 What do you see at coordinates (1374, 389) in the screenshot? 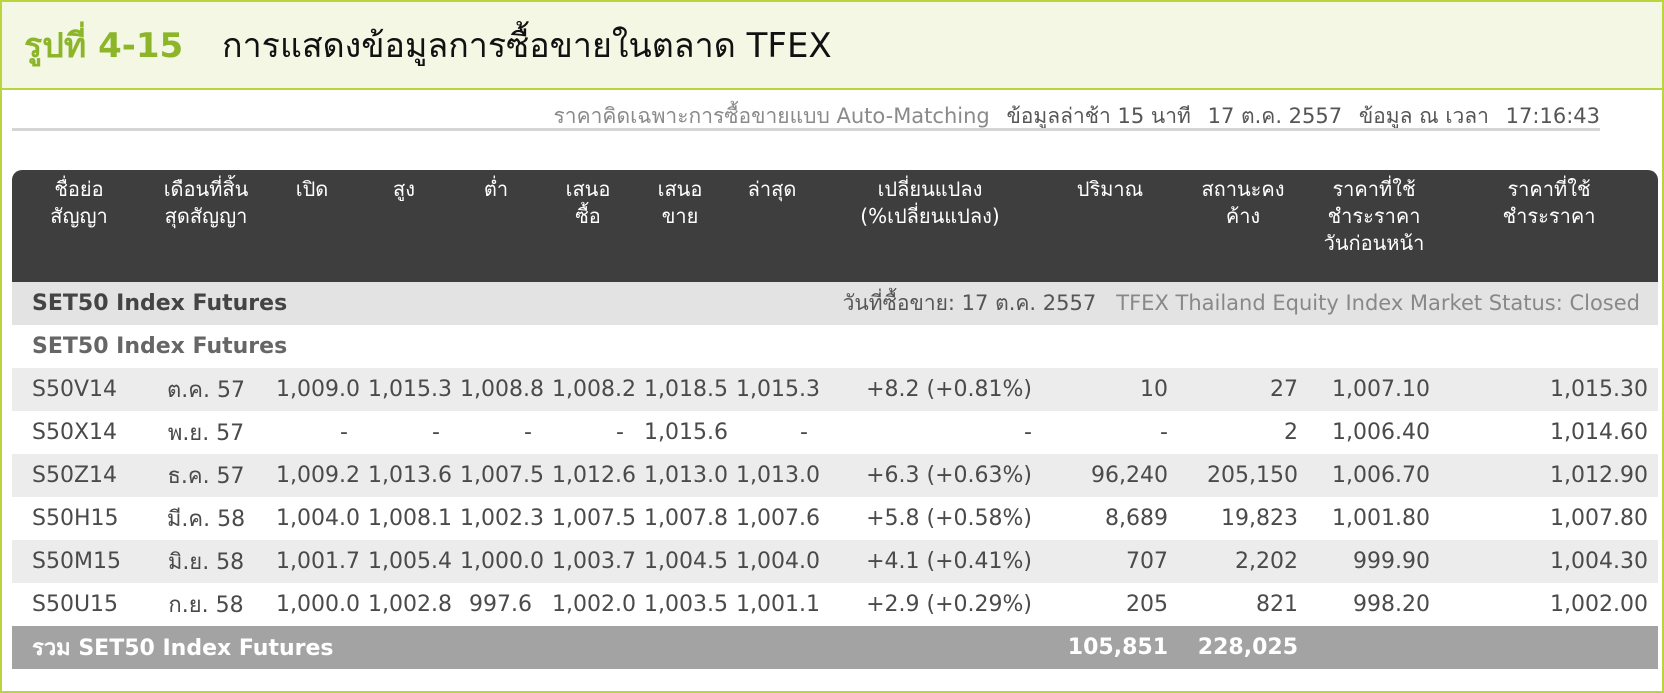
I see `table-cell: 1,007.10` at bounding box center [1374, 389].